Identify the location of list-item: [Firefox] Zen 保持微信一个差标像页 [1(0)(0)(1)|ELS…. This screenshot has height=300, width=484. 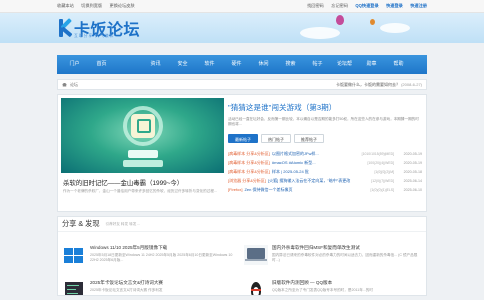
(325, 189).